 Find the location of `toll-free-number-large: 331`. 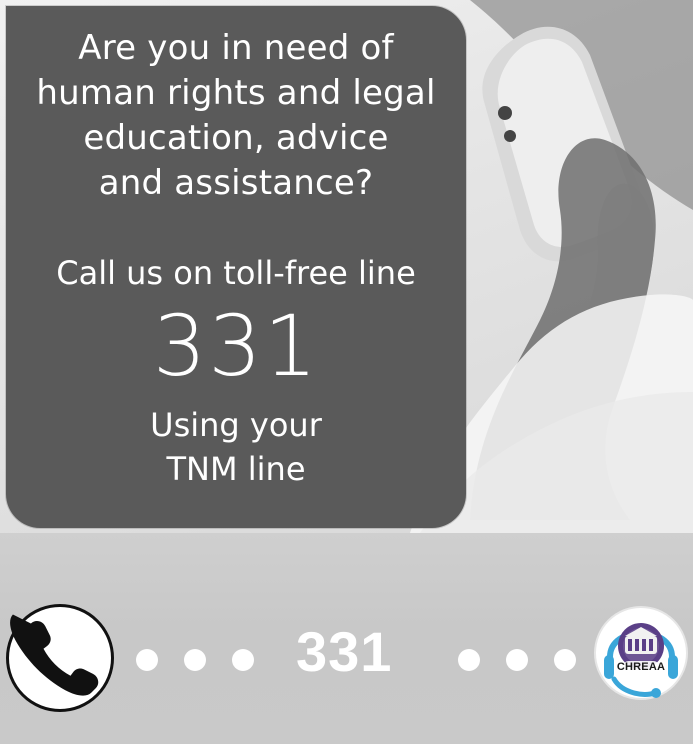

toll-free-number-large: 331 is located at coordinates (236, 346).